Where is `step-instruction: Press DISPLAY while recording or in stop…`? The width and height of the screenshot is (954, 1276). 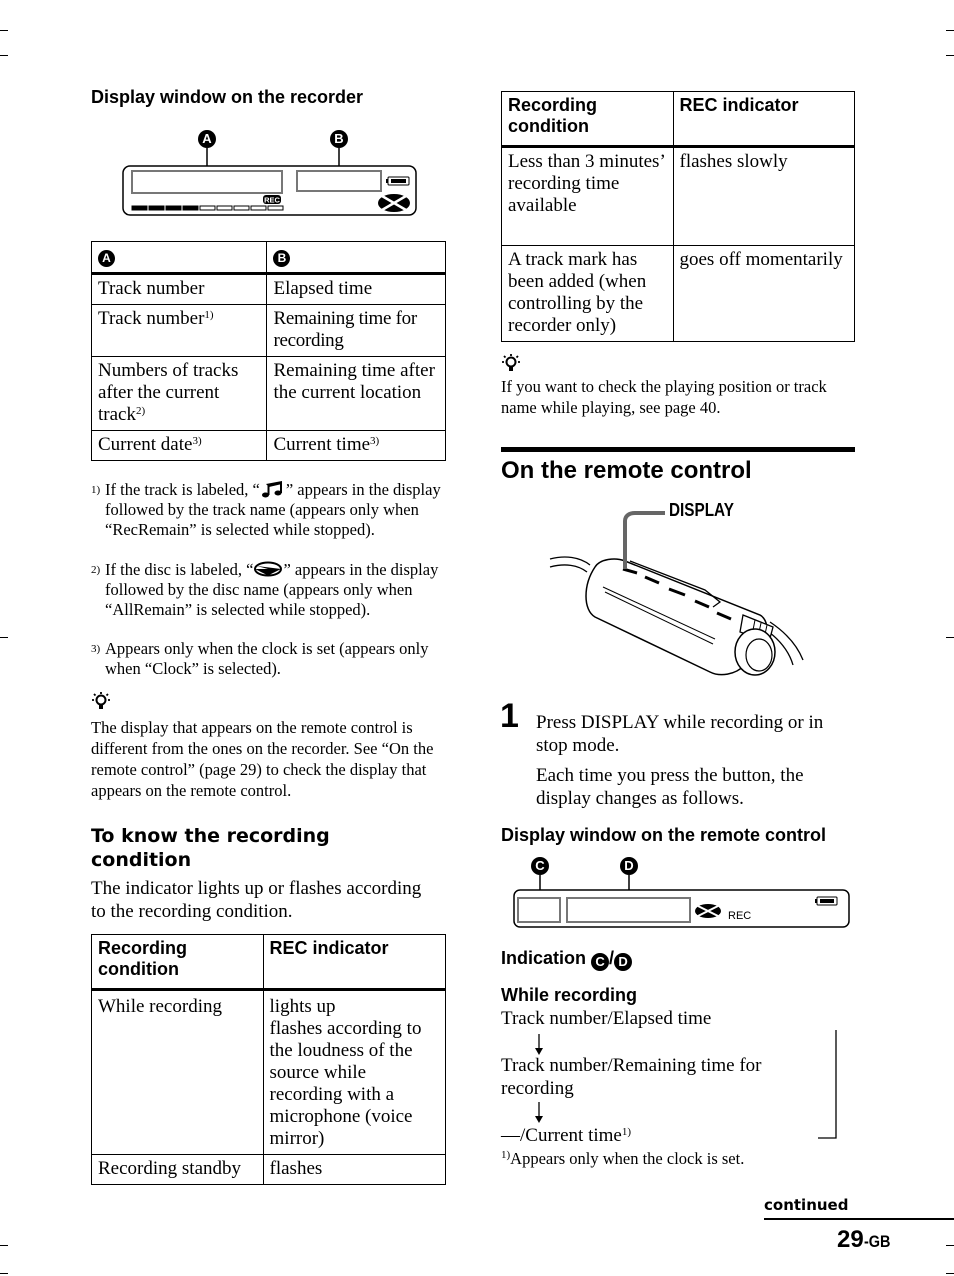 step-instruction: Press DISPLAY while recording or in stop… is located at coordinates (680, 734).